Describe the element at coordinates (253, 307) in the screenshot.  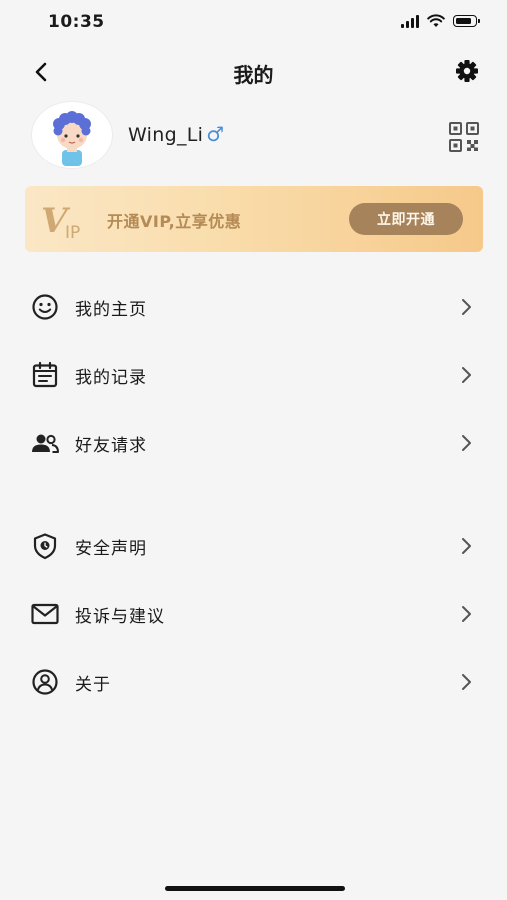
I see `menu-item-homepage: 我的主页` at that location.